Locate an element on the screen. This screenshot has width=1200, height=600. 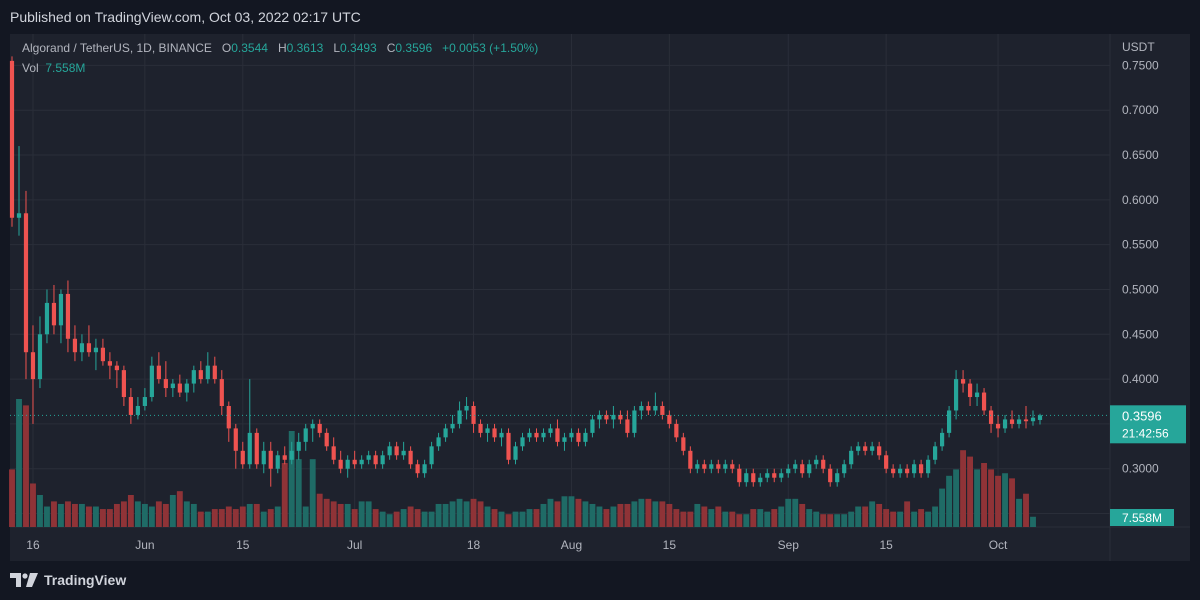
x-tick-label: 18 is located at coordinates (474, 545).